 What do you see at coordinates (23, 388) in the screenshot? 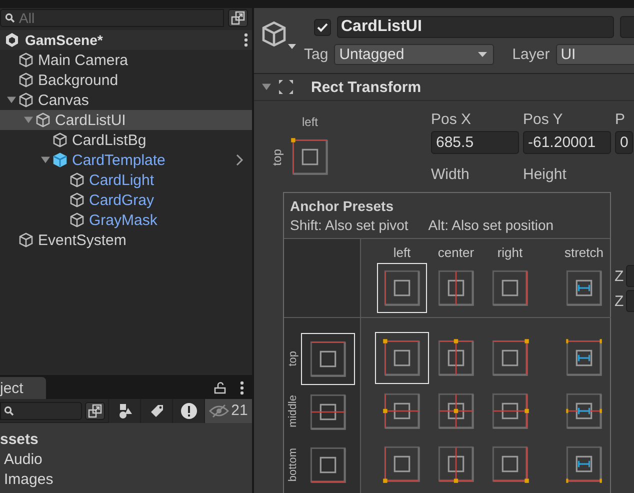
I see `project-tab: ject` at bounding box center [23, 388].